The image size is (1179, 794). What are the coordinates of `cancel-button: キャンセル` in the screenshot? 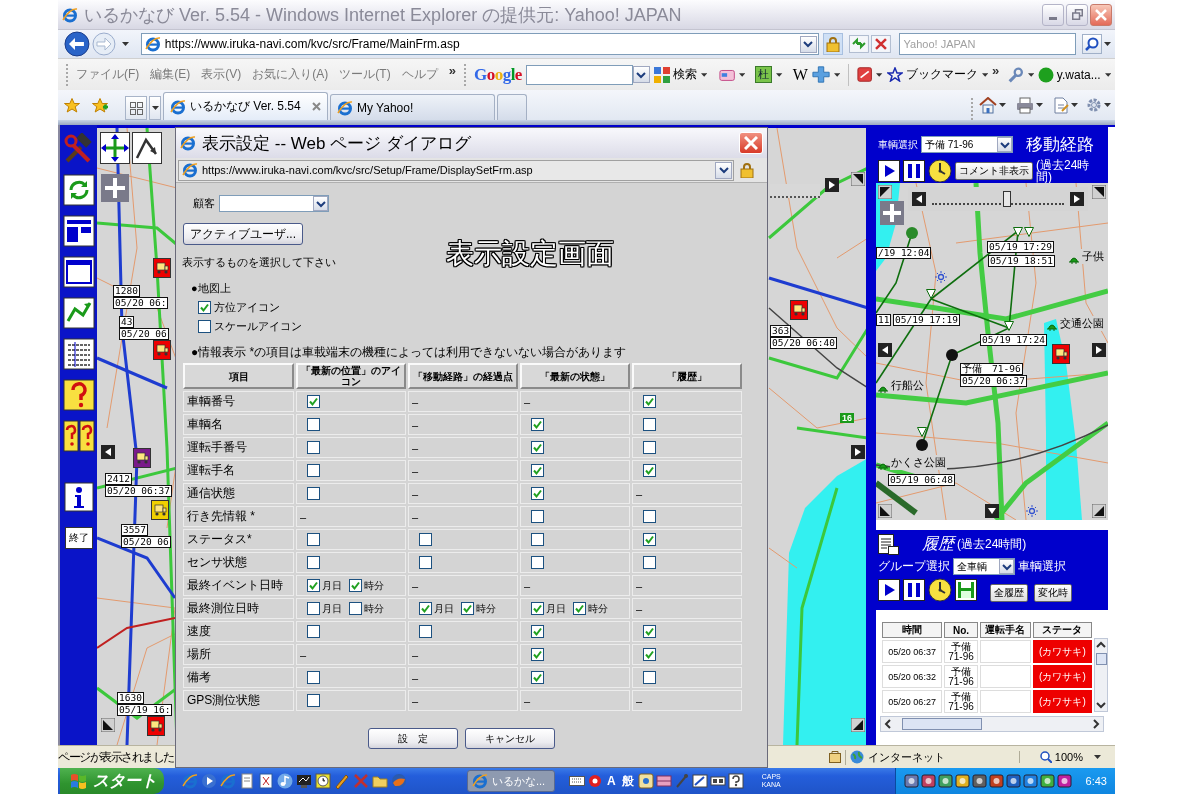 It's located at (510, 738).